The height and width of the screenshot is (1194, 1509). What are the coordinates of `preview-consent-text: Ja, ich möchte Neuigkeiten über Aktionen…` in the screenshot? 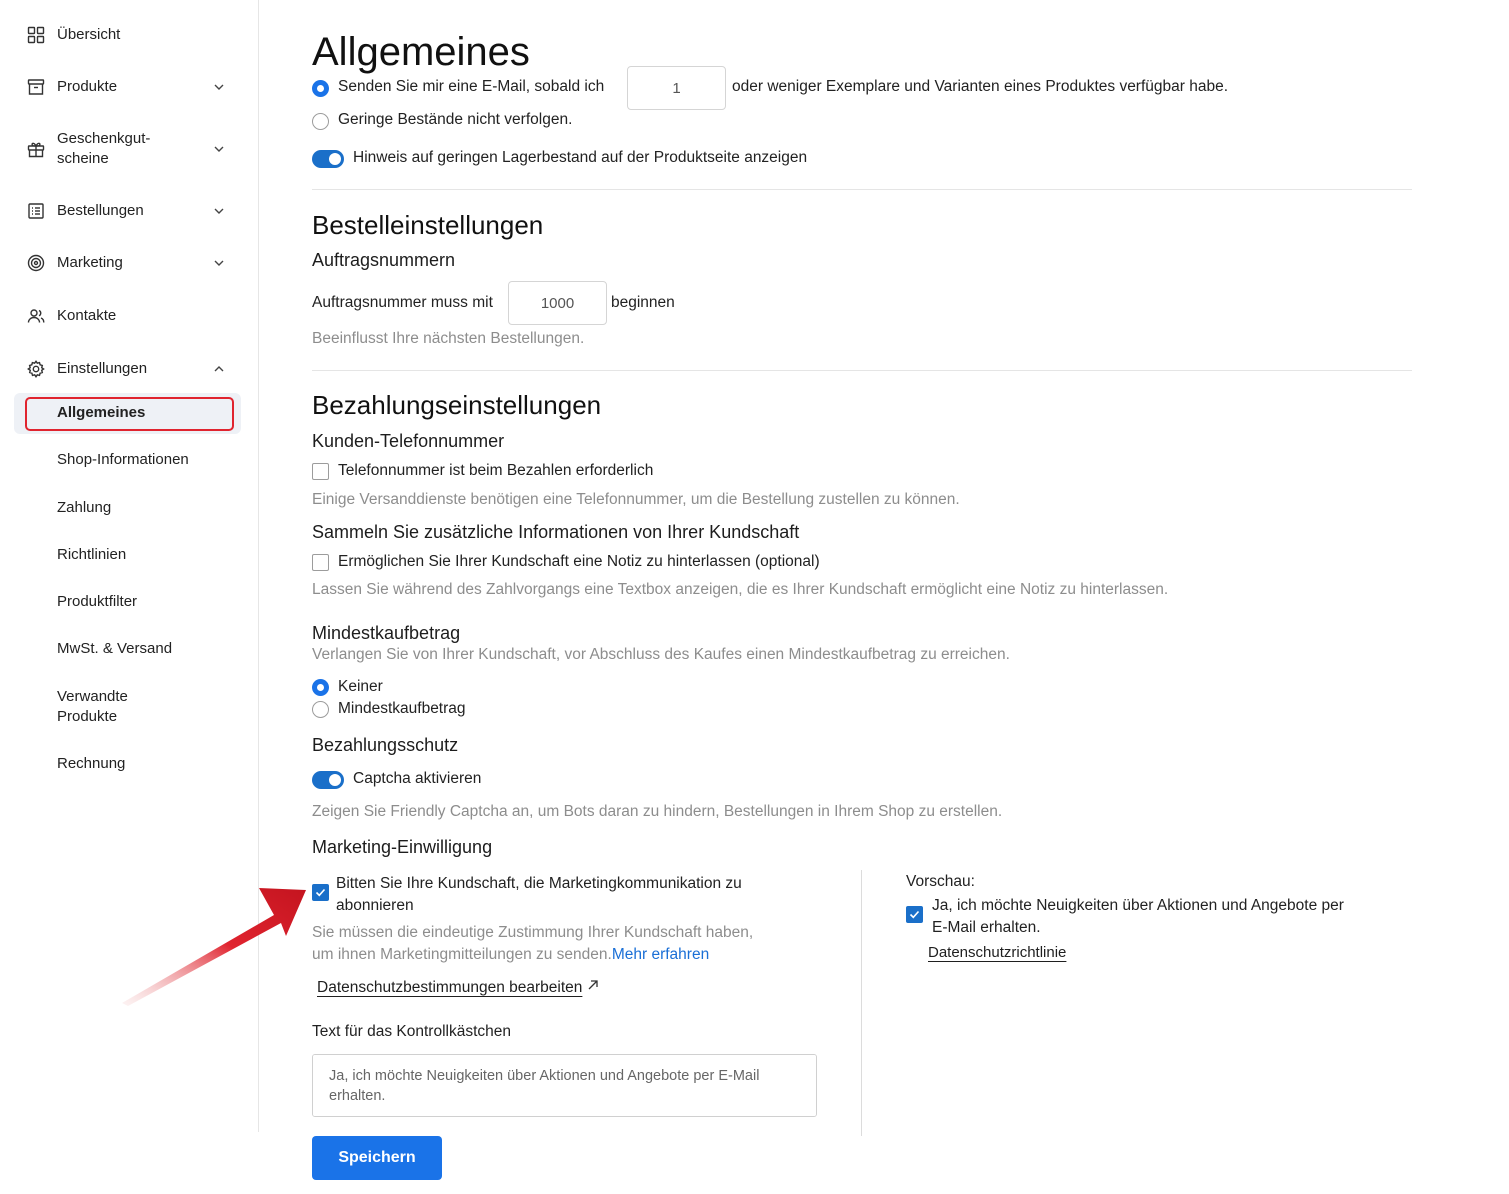 It's located at (1138, 917).